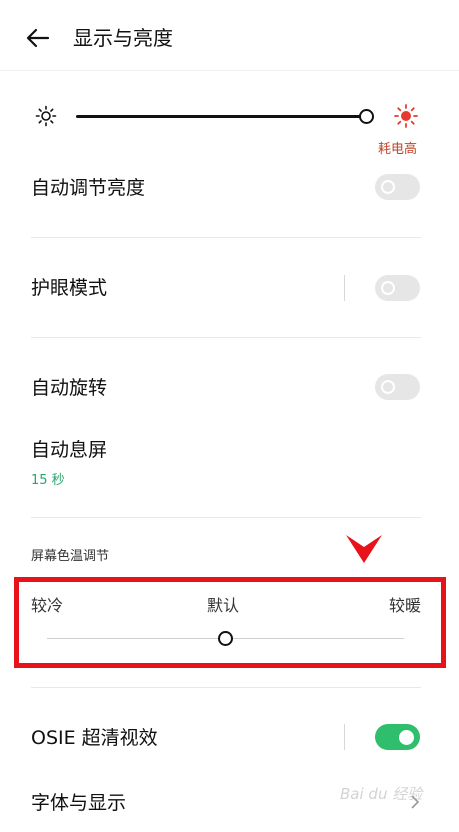  What do you see at coordinates (366, 116) in the screenshot?
I see `brightness-thumb` at bounding box center [366, 116].